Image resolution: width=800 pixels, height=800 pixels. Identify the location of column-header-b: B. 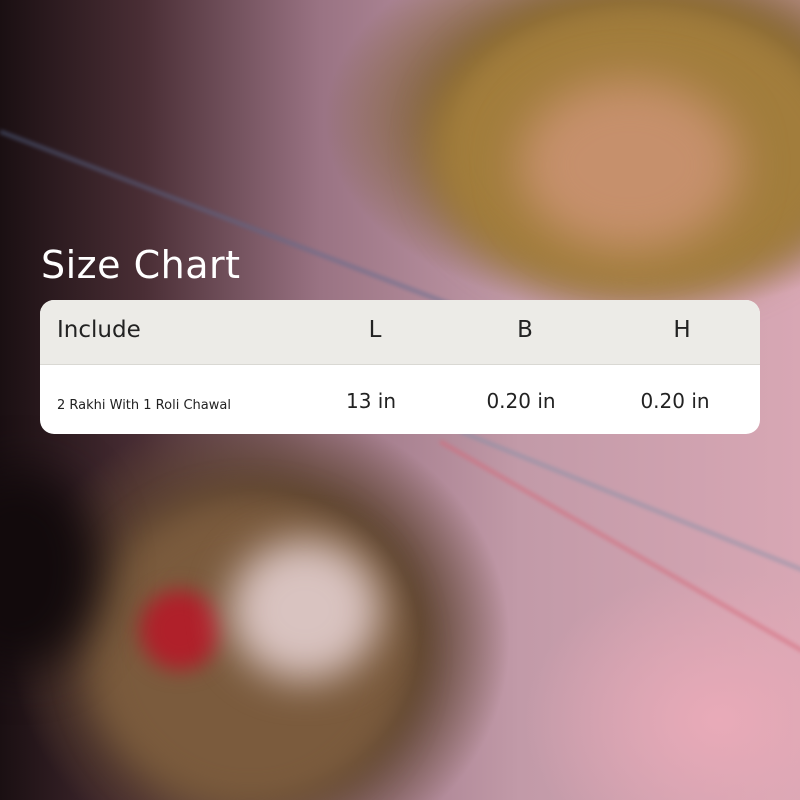
(525, 330).